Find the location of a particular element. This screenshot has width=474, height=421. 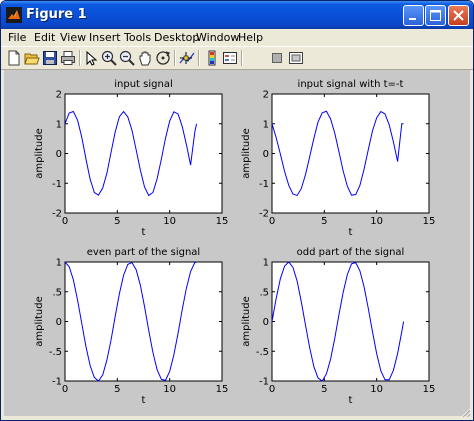

minimize-icon is located at coordinates (412, 19).